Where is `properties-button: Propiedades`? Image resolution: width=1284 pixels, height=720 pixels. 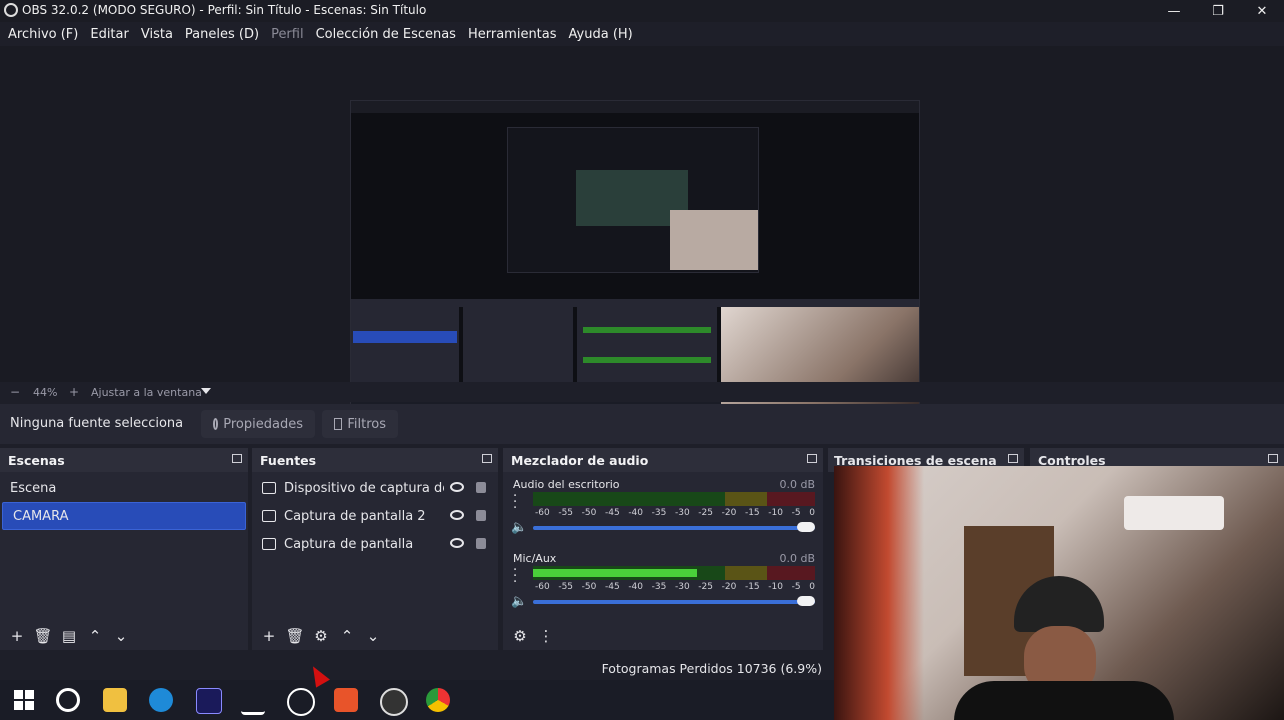
properties-button: Propiedades is located at coordinates (258, 424).